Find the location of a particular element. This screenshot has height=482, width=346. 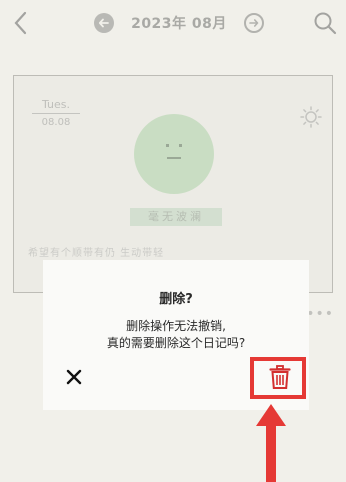

neutral-face-icon is located at coordinates (174, 151).